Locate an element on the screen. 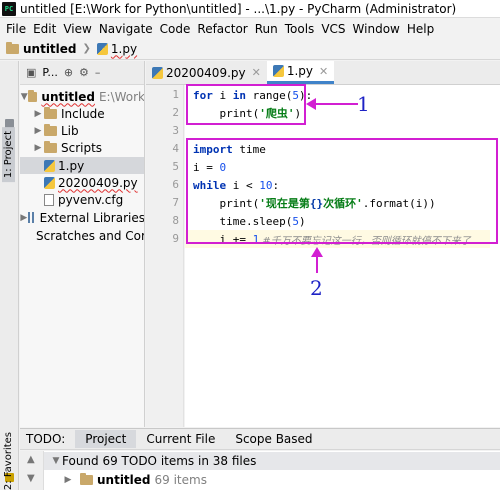  line-number: 7 is located at coordinates (175, 202).